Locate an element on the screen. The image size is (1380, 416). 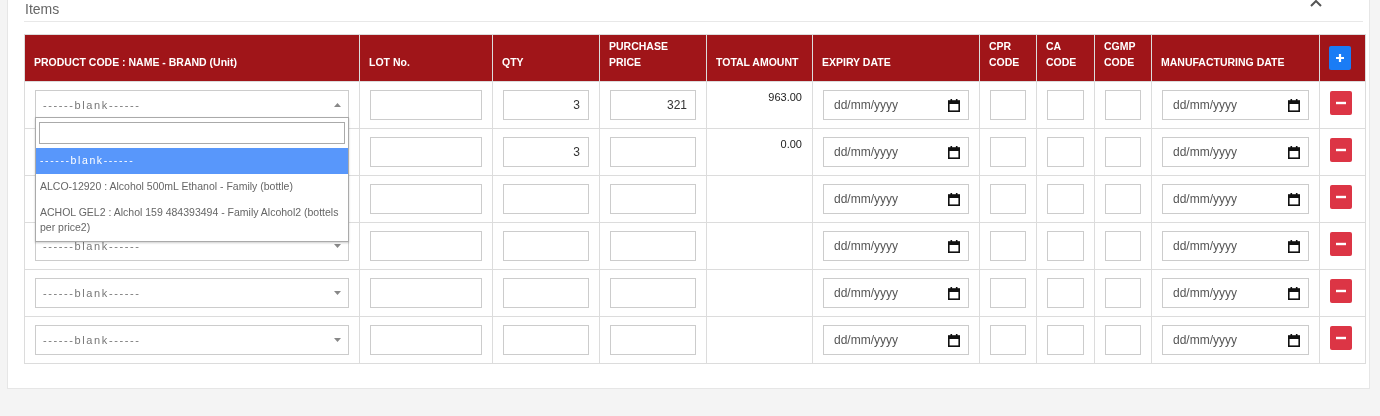
column-header: PRODUCT CODE : NAME - BRAND (Unit) is located at coordinates (135, 62).